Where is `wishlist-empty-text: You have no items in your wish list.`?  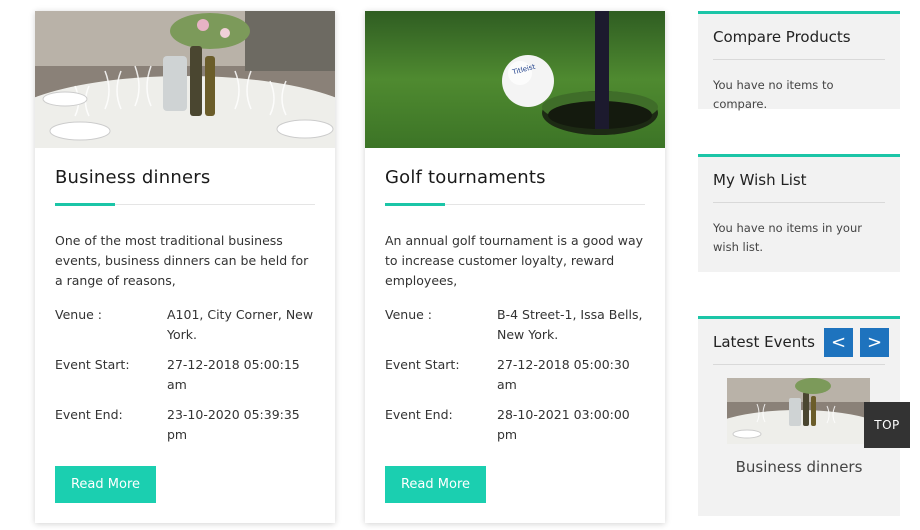 wishlist-empty-text: You have no items in your wish list. is located at coordinates (787, 237).